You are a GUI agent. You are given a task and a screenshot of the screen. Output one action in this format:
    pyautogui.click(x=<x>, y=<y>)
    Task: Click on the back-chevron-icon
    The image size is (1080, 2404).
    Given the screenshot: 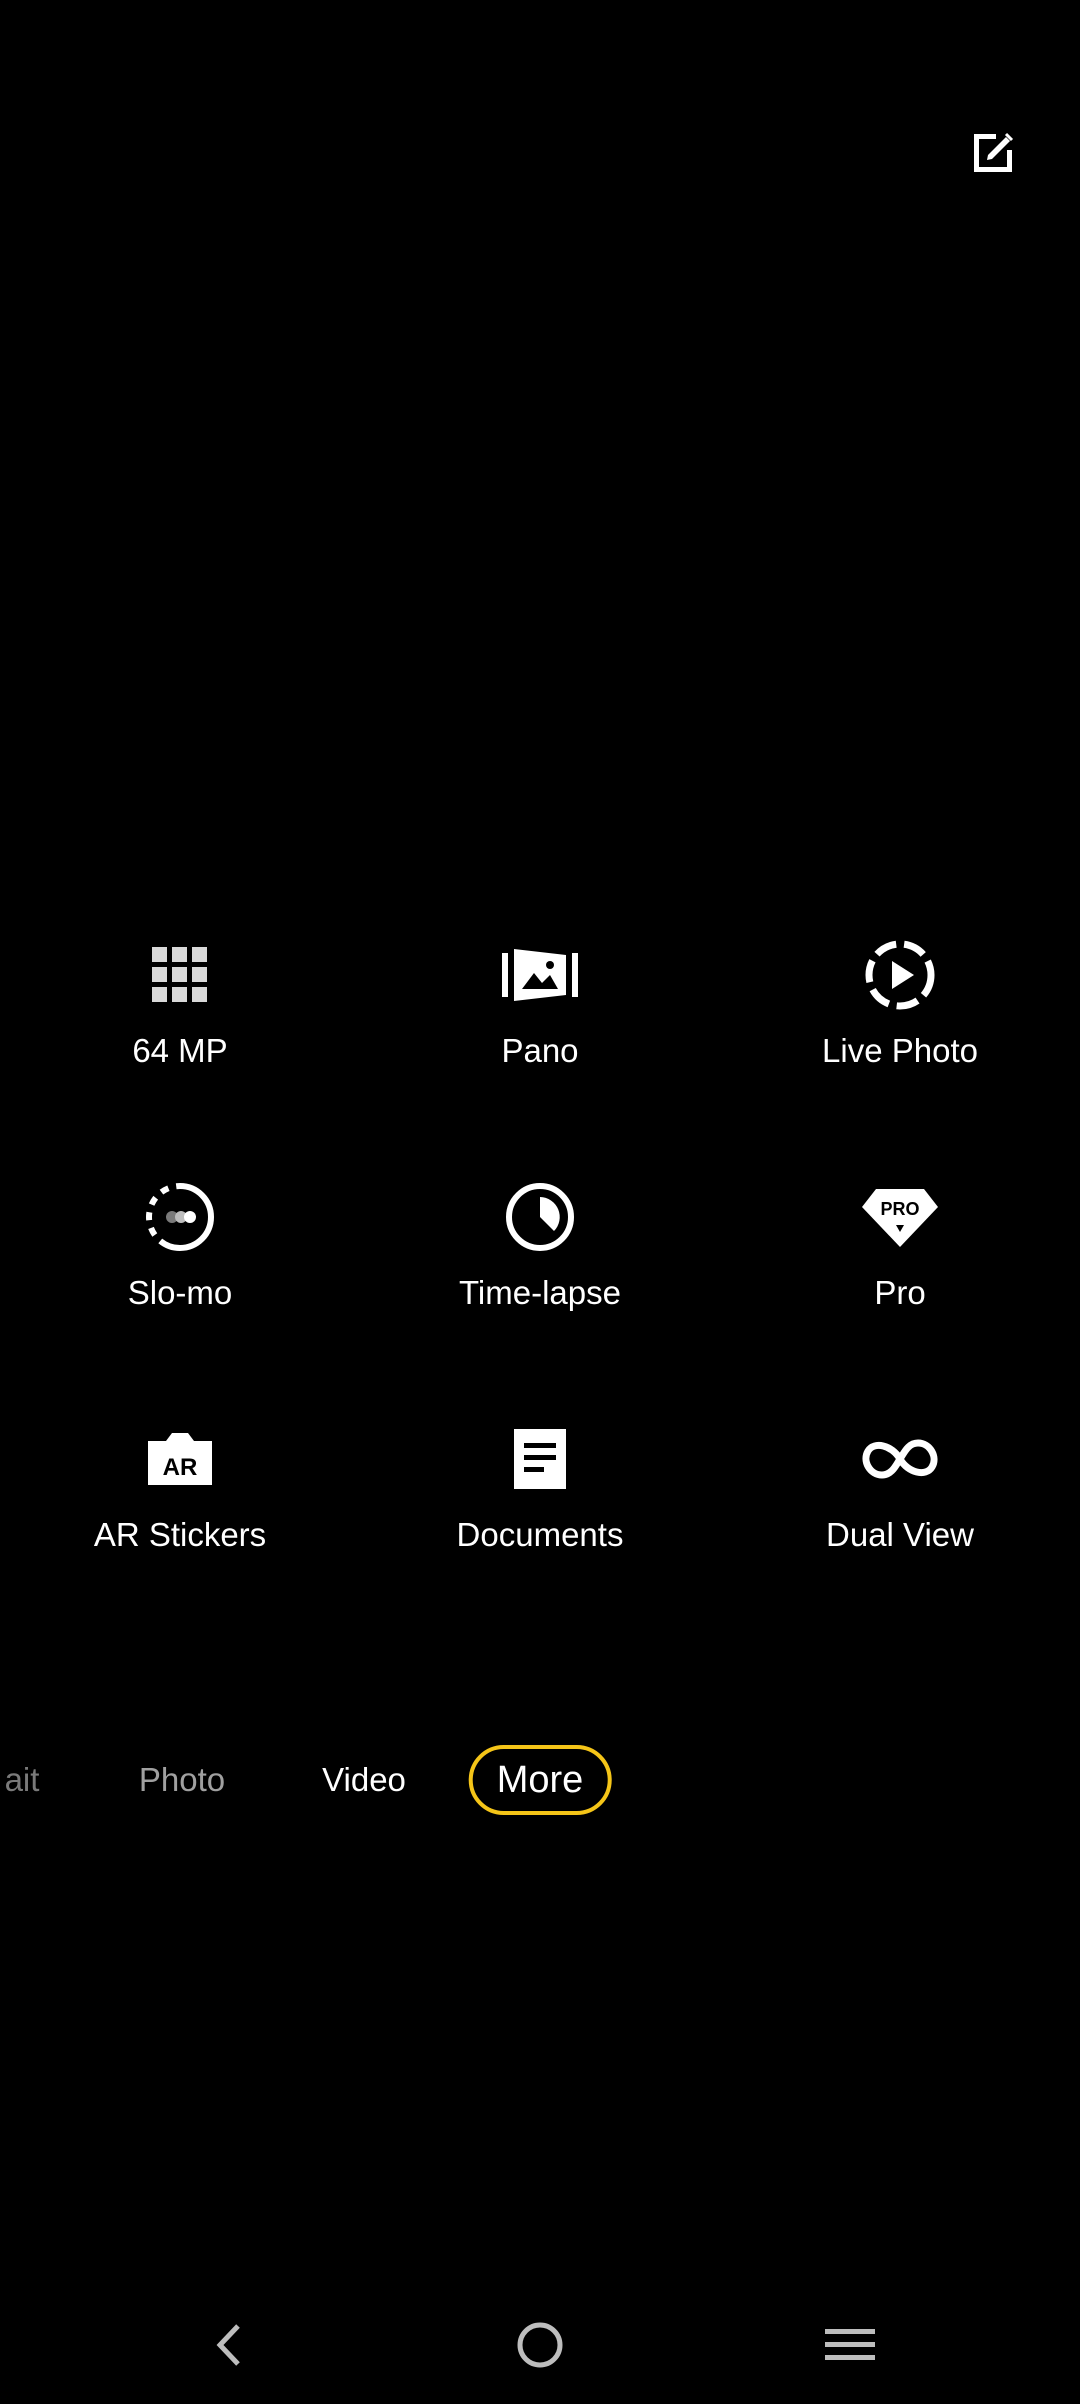 What is the action you would take?
    pyautogui.click(x=228, y=2345)
    